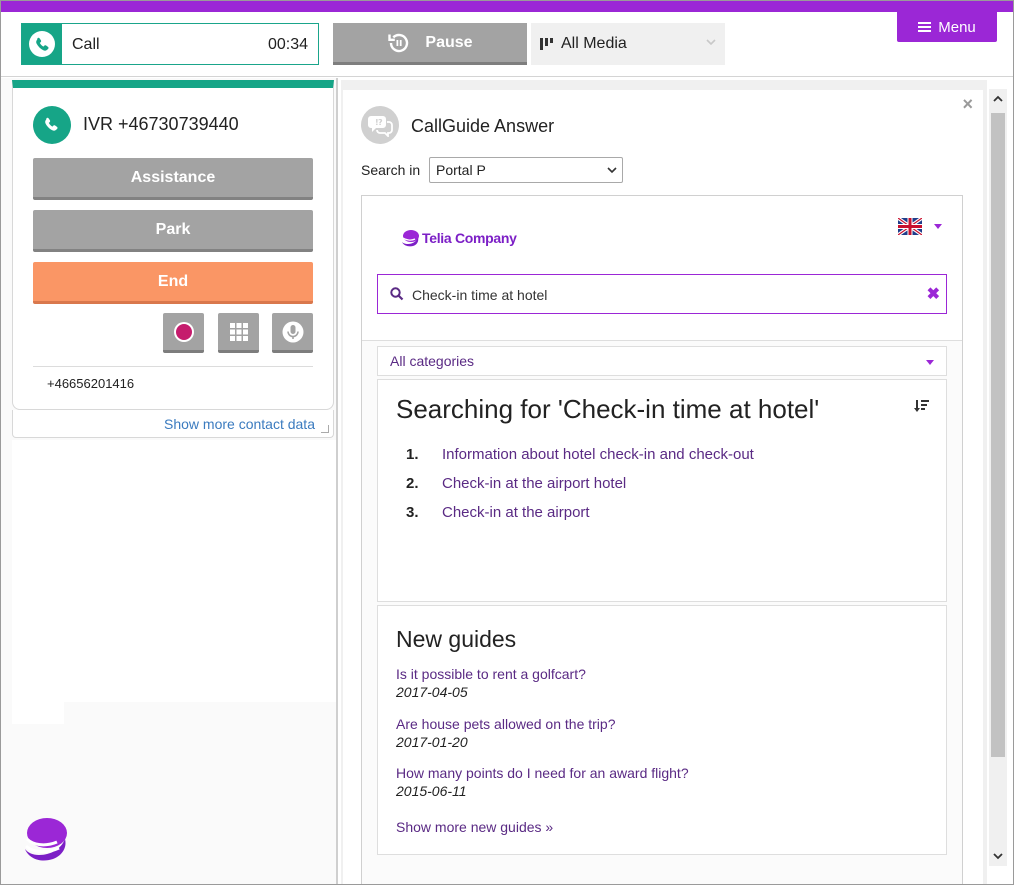 Image resolution: width=1014 pixels, height=885 pixels. What do you see at coordinates (546, 44) in the screenshot?
I see `media-bars-icon` at bounding box center [546, 44].